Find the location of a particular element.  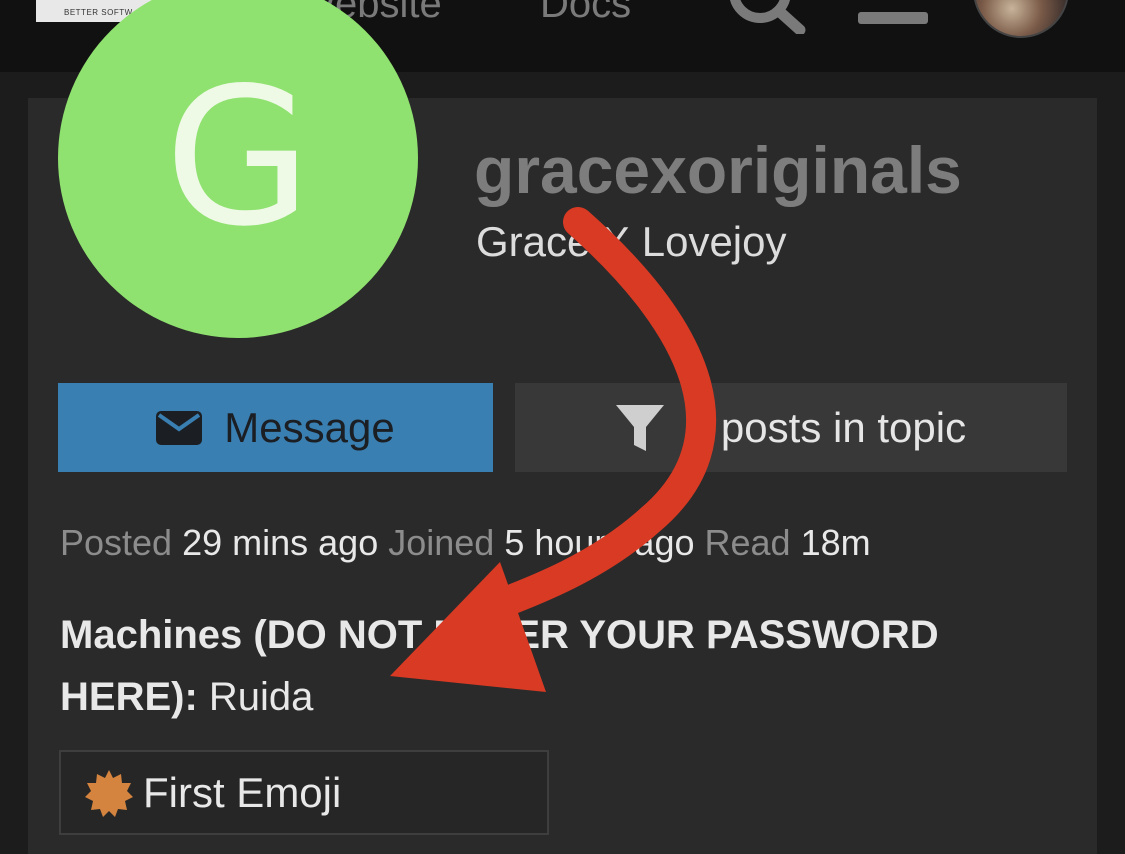

custom-field-value: Ruida is located at coordinates (261, 697).